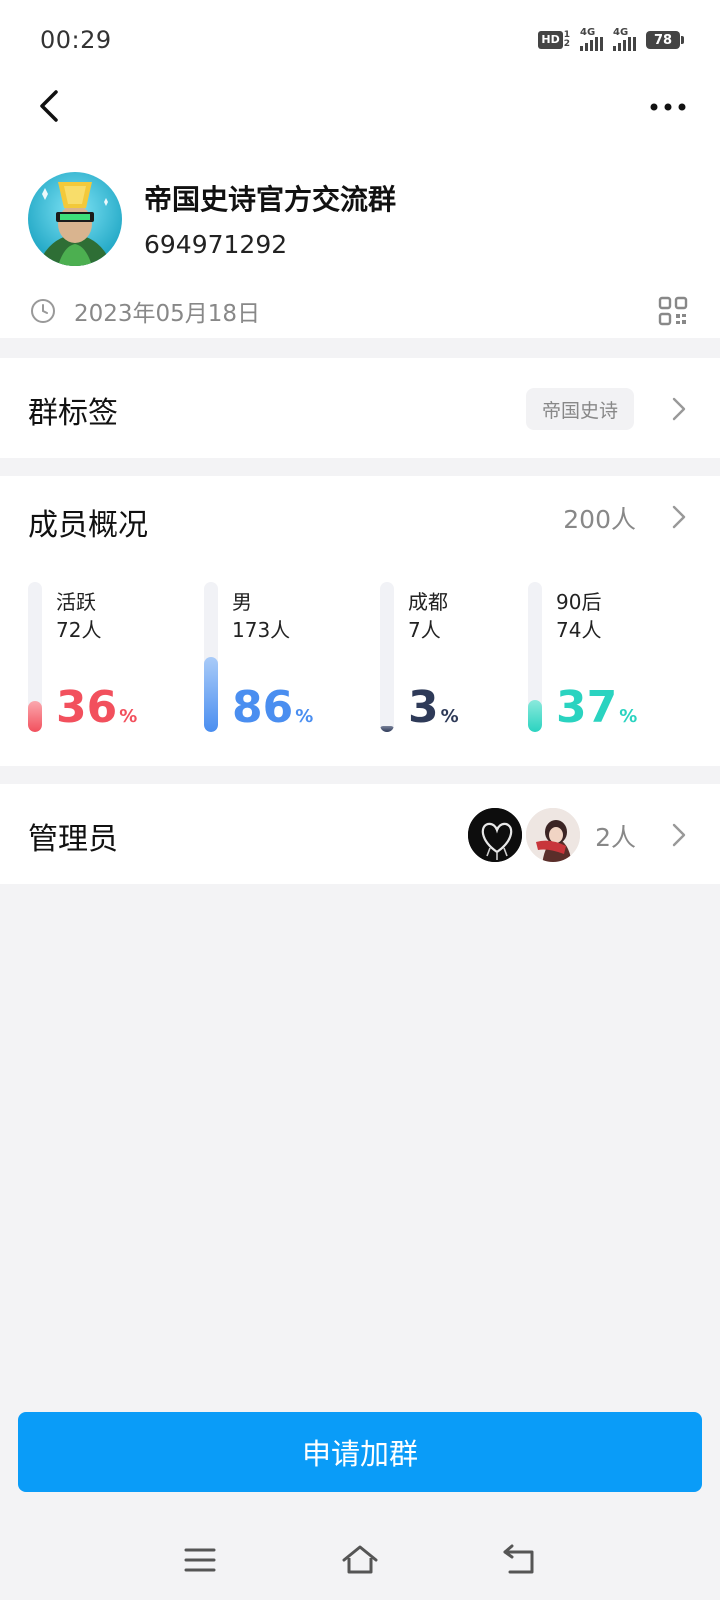  I want to click on admin-title: 管理员, so click(73, 839).